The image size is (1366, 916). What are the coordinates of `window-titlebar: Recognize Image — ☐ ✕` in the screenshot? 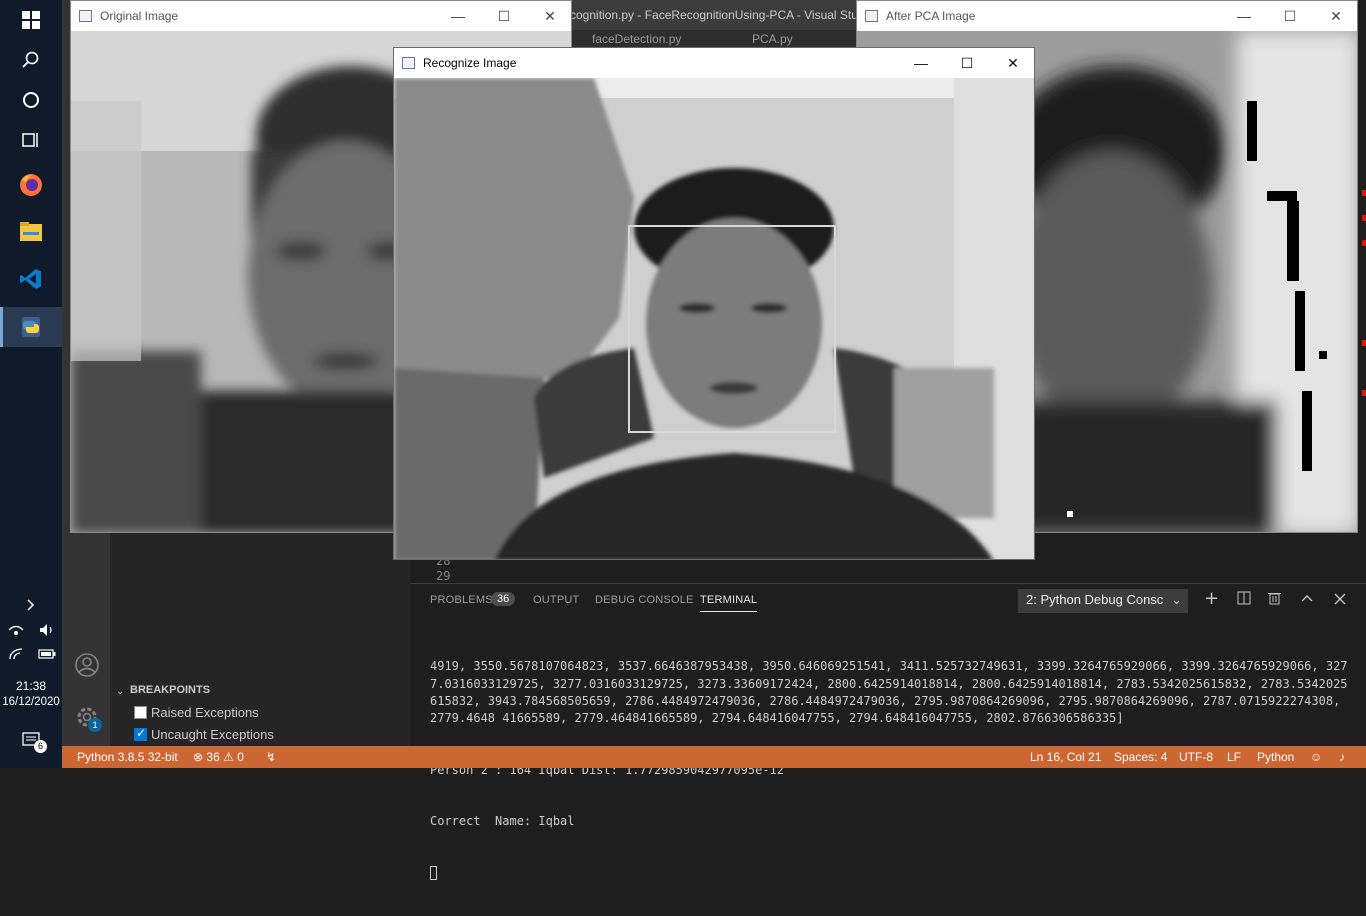 It's located at (714, 63).